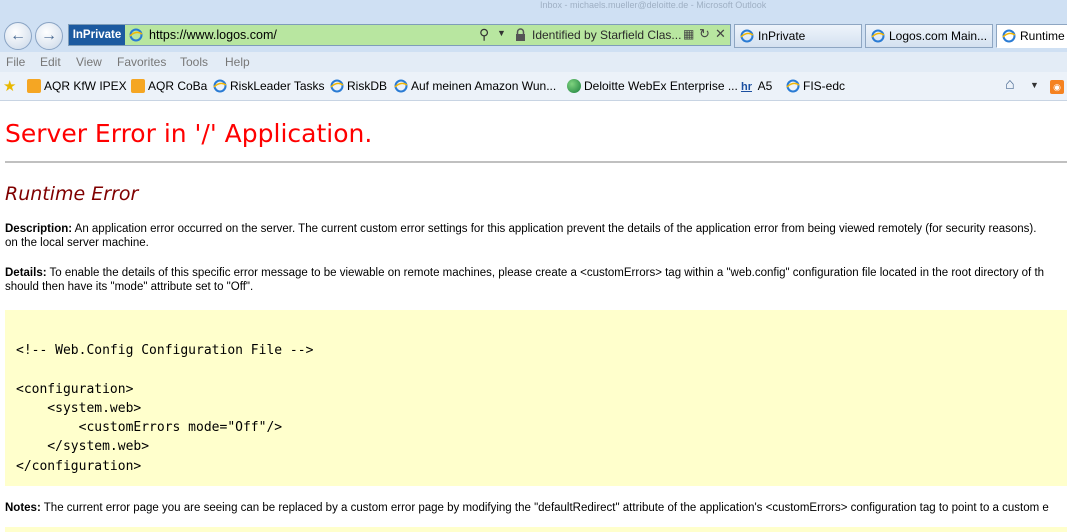  I want to click on favorite-riskleader-tasks: RiskLeader Tasks, so click(269, 86).